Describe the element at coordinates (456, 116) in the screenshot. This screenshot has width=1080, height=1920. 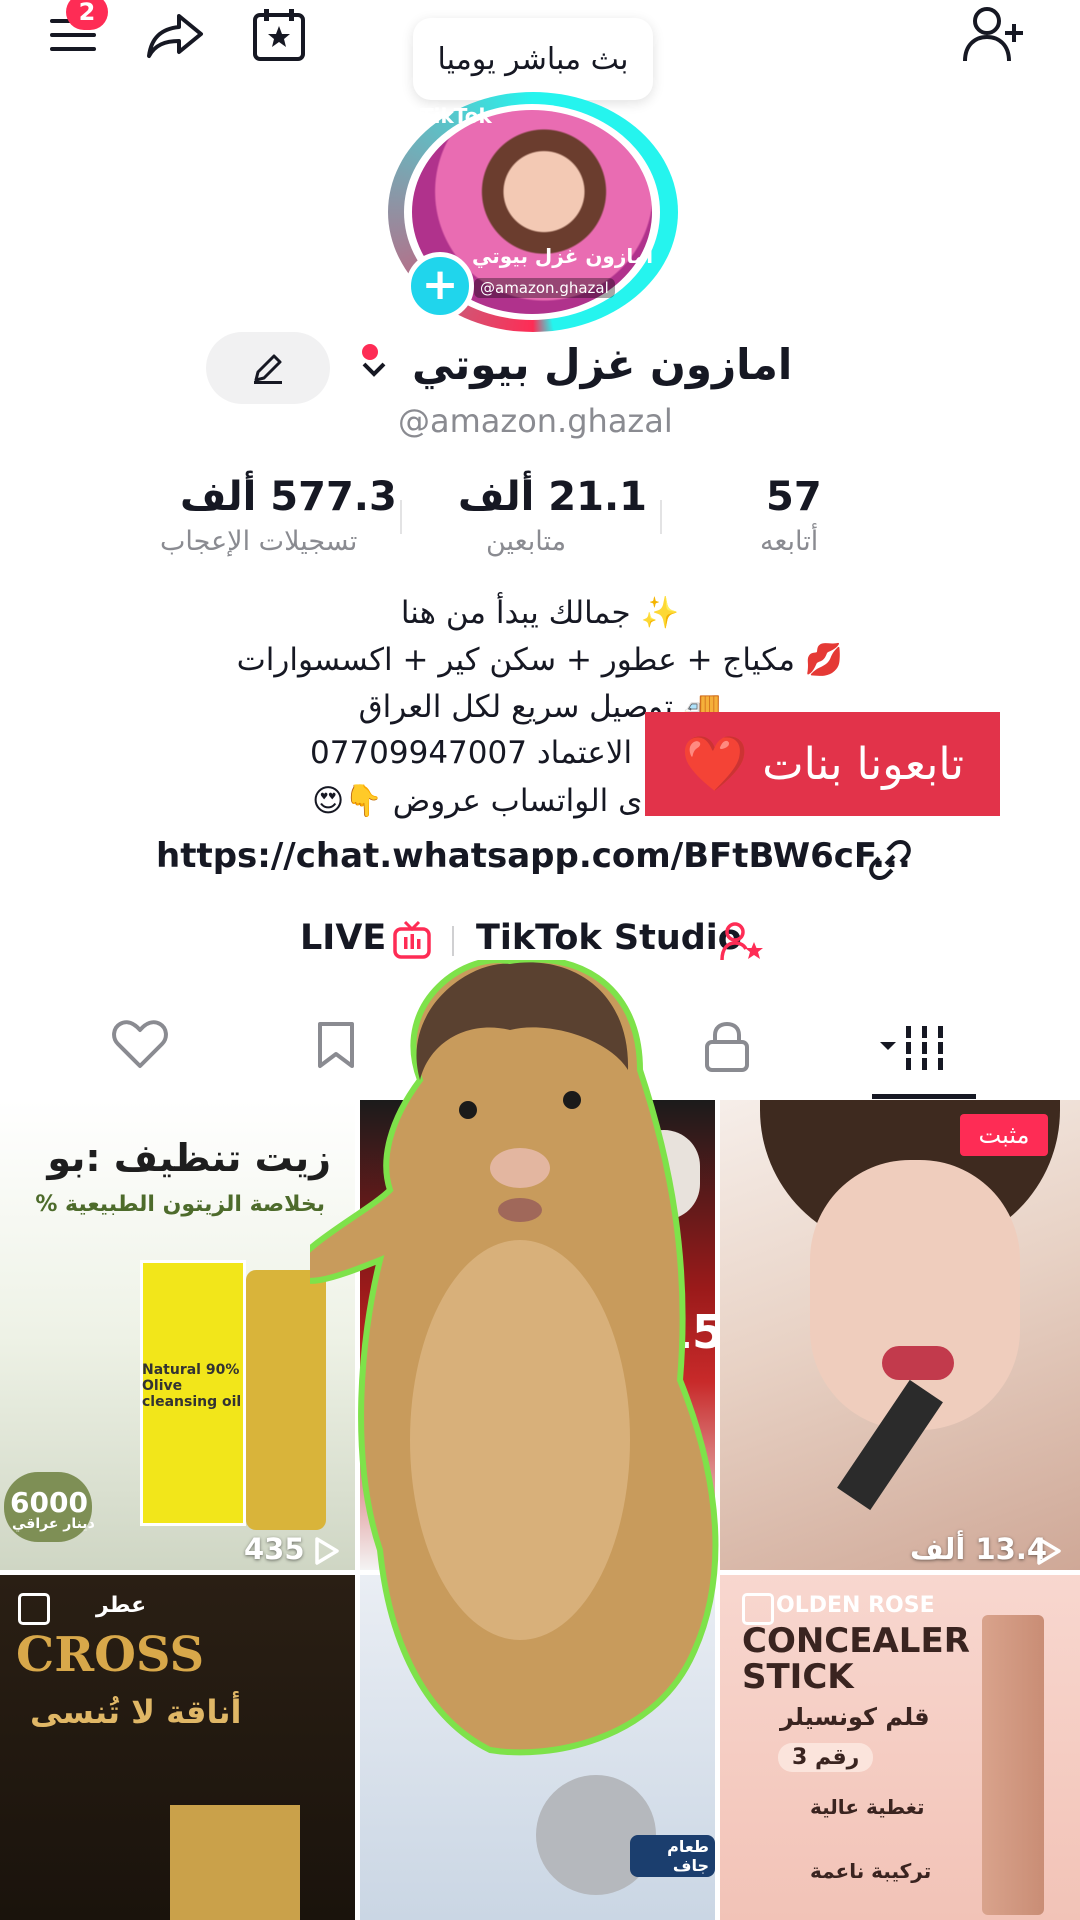
I see `avatar-brand: TikTok` at that location.